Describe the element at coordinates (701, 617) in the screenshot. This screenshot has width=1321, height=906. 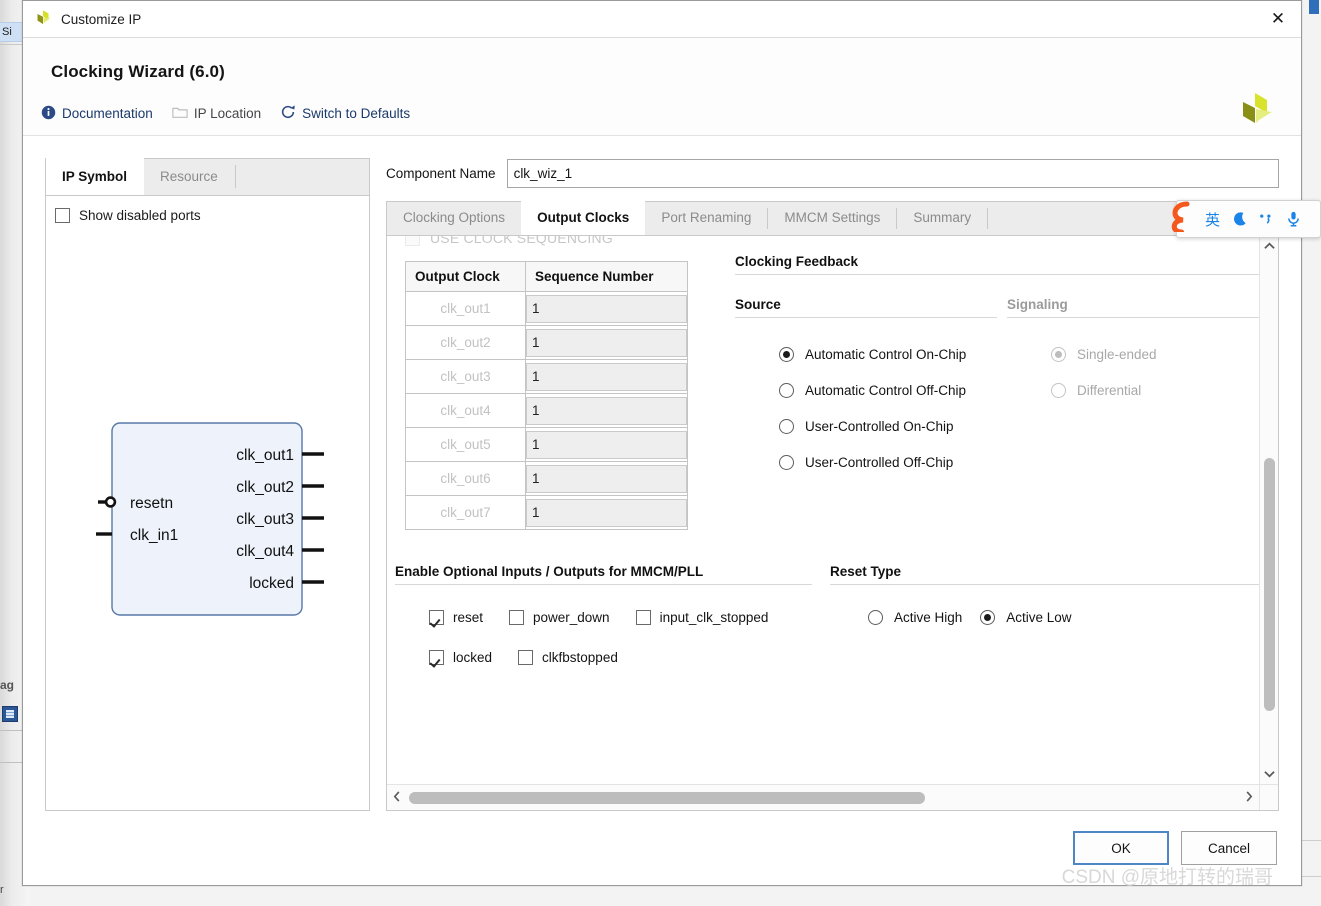
I see `checkbox-input-clk-stopped: input_clk_stopped` at that location.